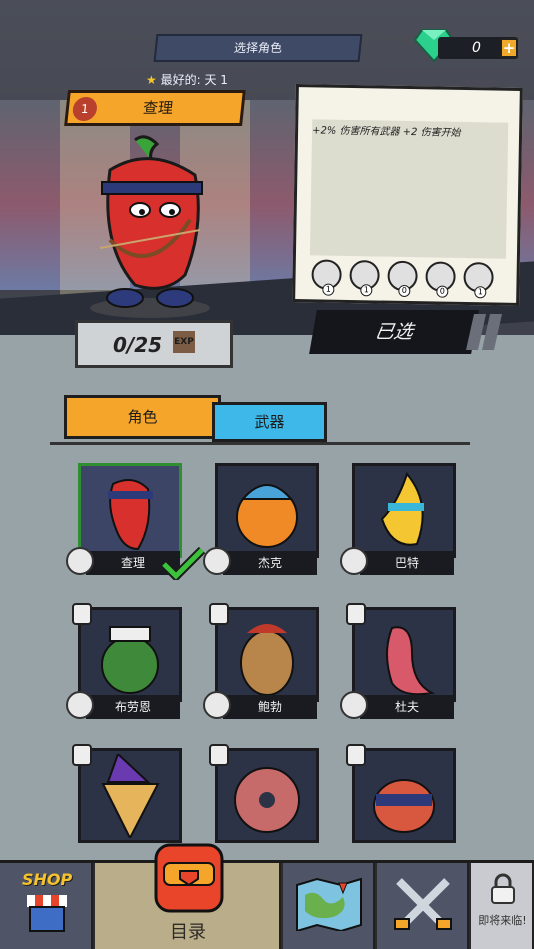  What do you see at coordinates (407, 707) in the screenshot?
I see `character-name: 杜夫` at bounding box center [407, 707].